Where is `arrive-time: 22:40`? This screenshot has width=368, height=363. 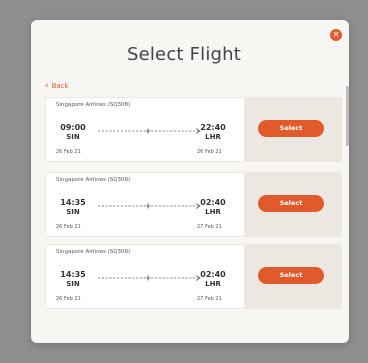 arrive-time: 22:40 is located at coordinates (213, 127).